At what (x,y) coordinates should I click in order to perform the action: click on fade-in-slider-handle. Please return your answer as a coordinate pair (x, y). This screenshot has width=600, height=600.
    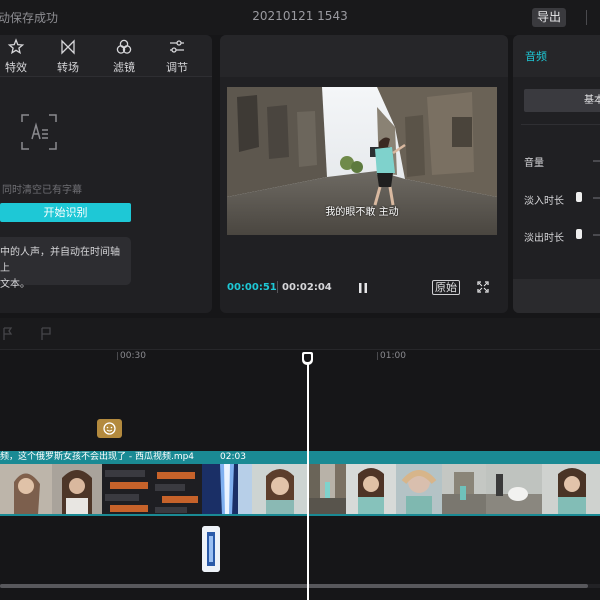
    Looking at the image, I should click on (579, 197).